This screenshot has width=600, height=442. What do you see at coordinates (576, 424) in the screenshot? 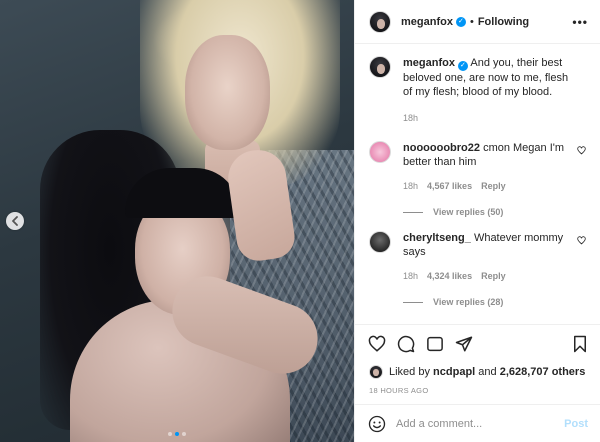
I see `post-comment-button: Post` at bounding box center [576, 424].